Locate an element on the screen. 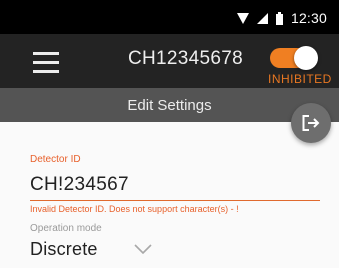  hamburger-menu-icon is located at coordinates (46, 63).